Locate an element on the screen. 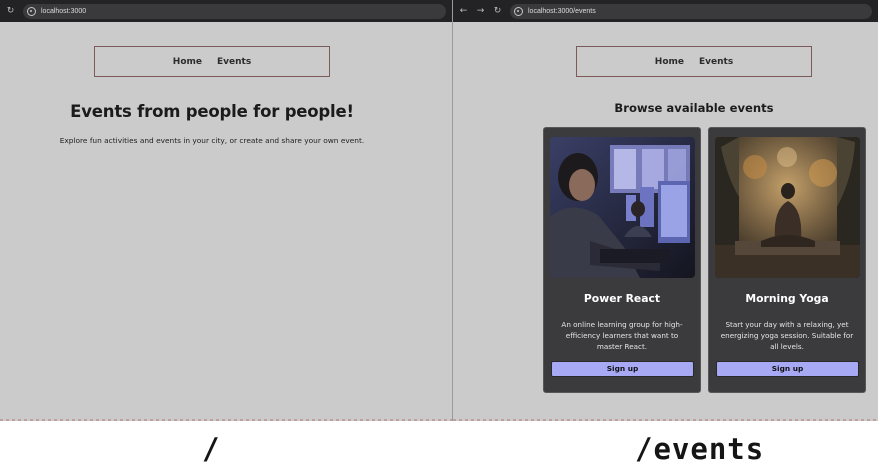 Image resolution: width=878 pixels, height=467 pixels. browser-toolbar: ← → ↻ localhost:3000/events is located at coordinates (665, 11).